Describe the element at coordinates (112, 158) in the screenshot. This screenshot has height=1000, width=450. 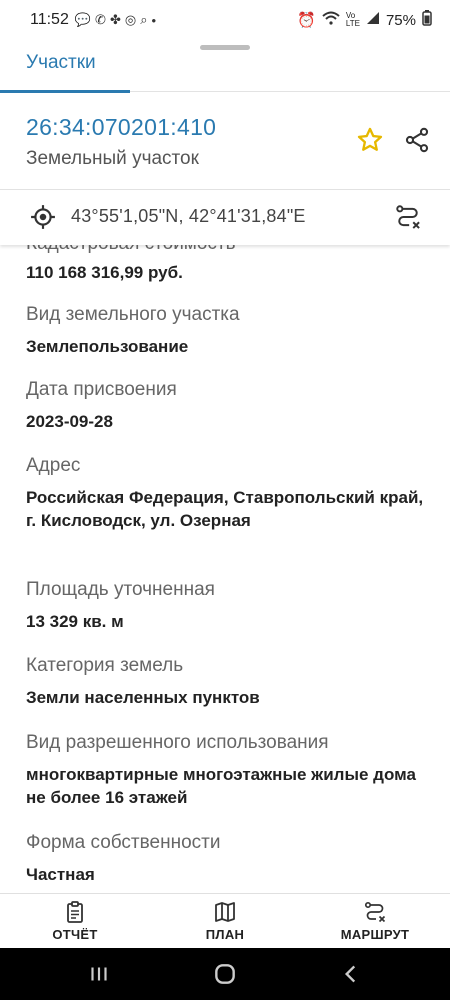
I see `parcel-type: Земельный участок` at that location.